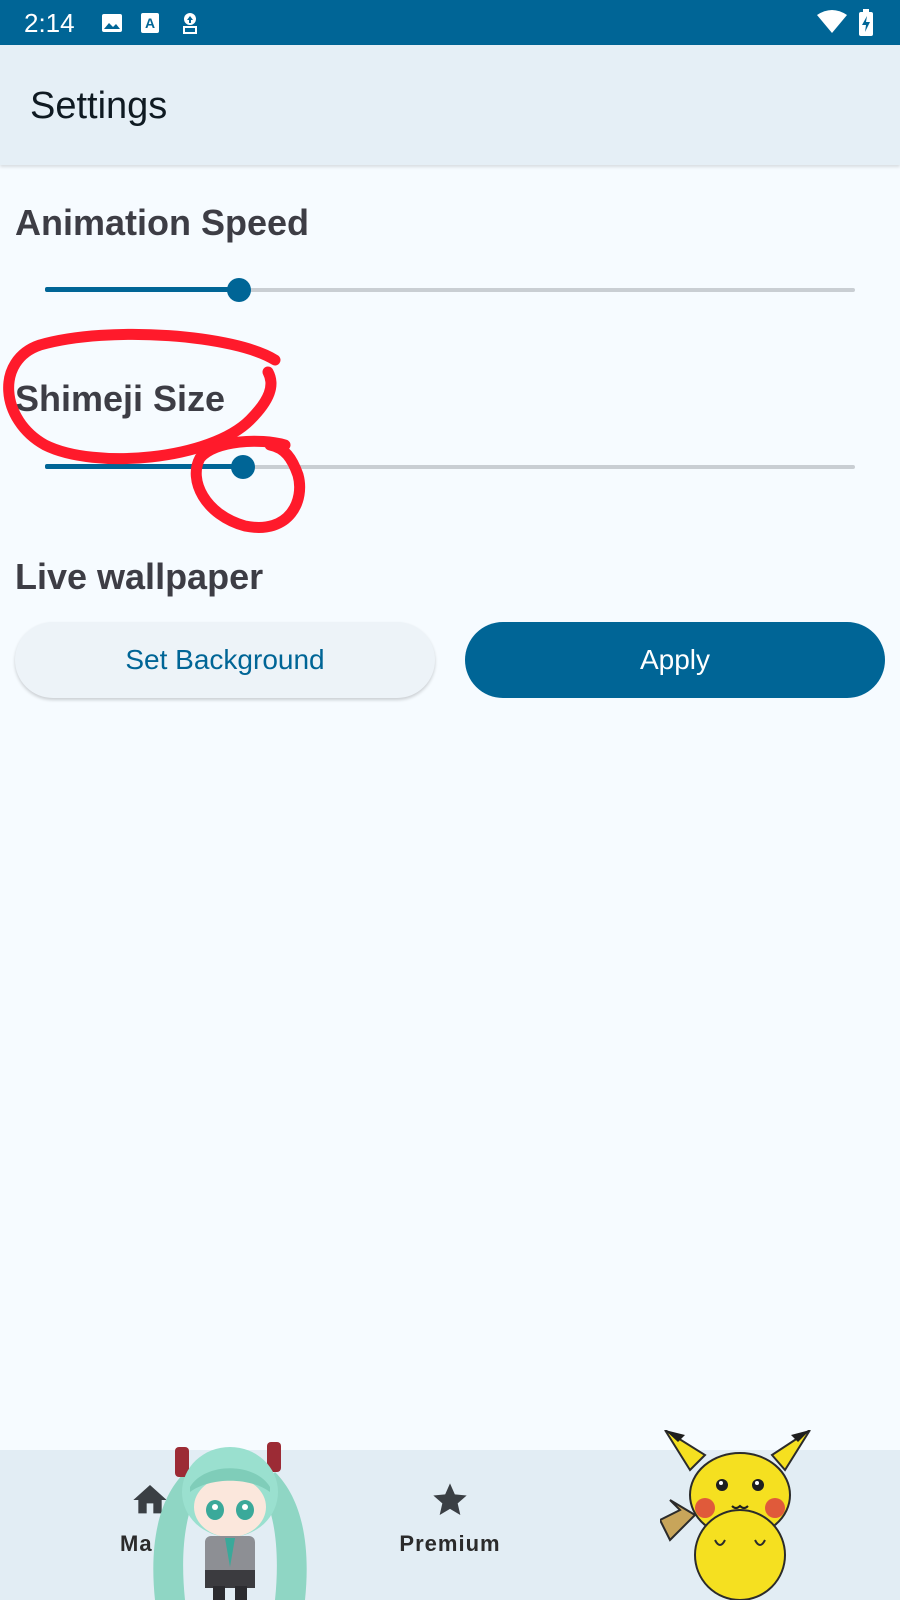  I want to click on status-time: 2:14, so click(49, 23).